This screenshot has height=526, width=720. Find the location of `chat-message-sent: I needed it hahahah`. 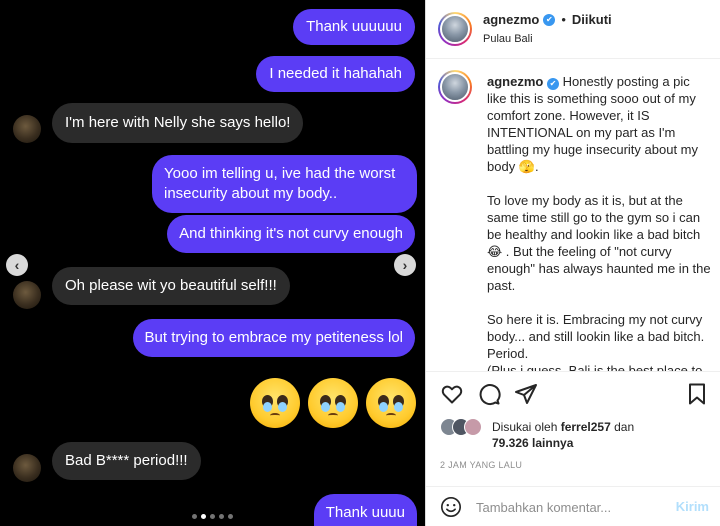

chat-message-sent: I needed it hahahah is located at coordinates (335, 74).